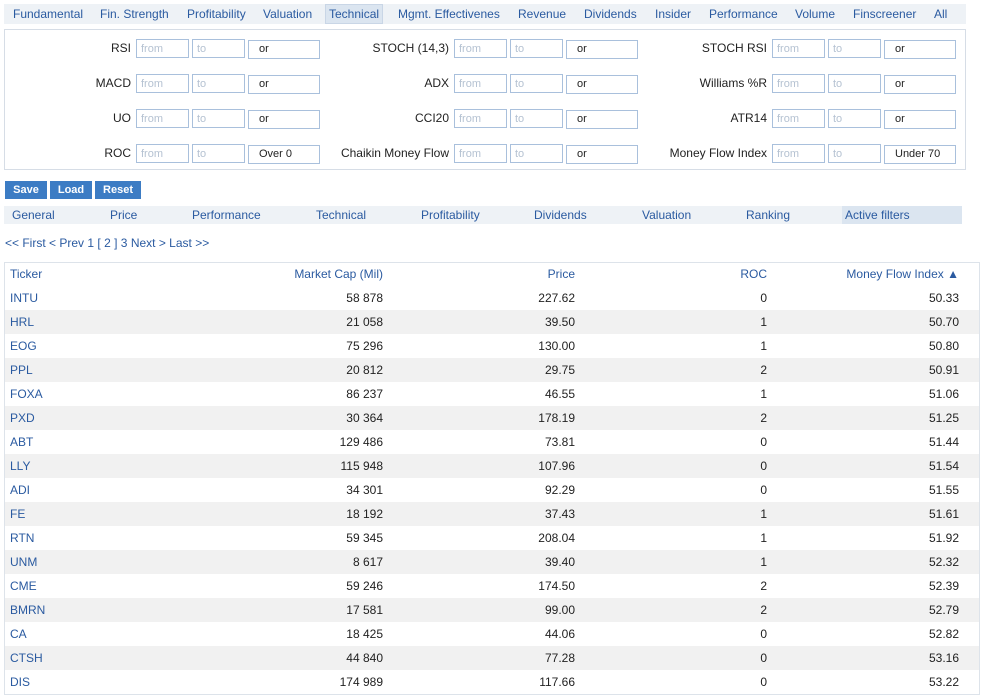 The image size is (986, 699). What do you see at coordinates (22, 538) in the screenshot?
I see `ticker-link: RTN` at bounding box center [22, 538].